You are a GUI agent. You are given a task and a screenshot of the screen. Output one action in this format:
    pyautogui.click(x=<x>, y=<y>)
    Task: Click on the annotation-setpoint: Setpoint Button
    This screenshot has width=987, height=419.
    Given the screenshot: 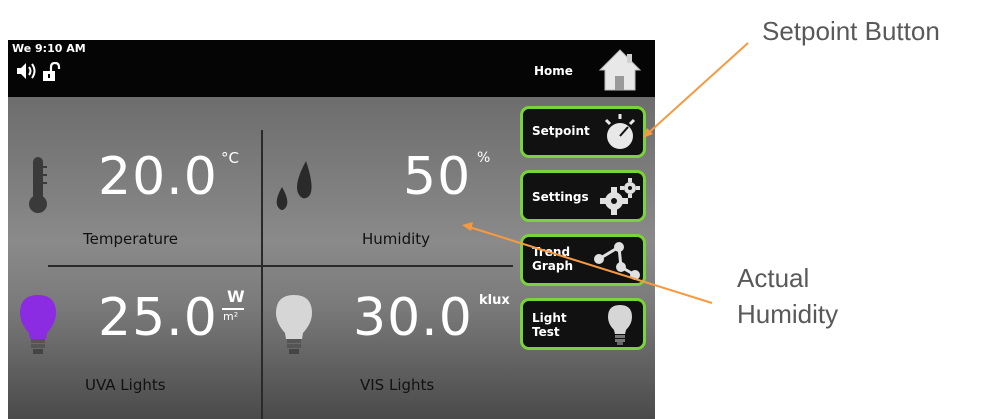 What is the action you would take?
    pyautogui.click(x=851, y=31)
    